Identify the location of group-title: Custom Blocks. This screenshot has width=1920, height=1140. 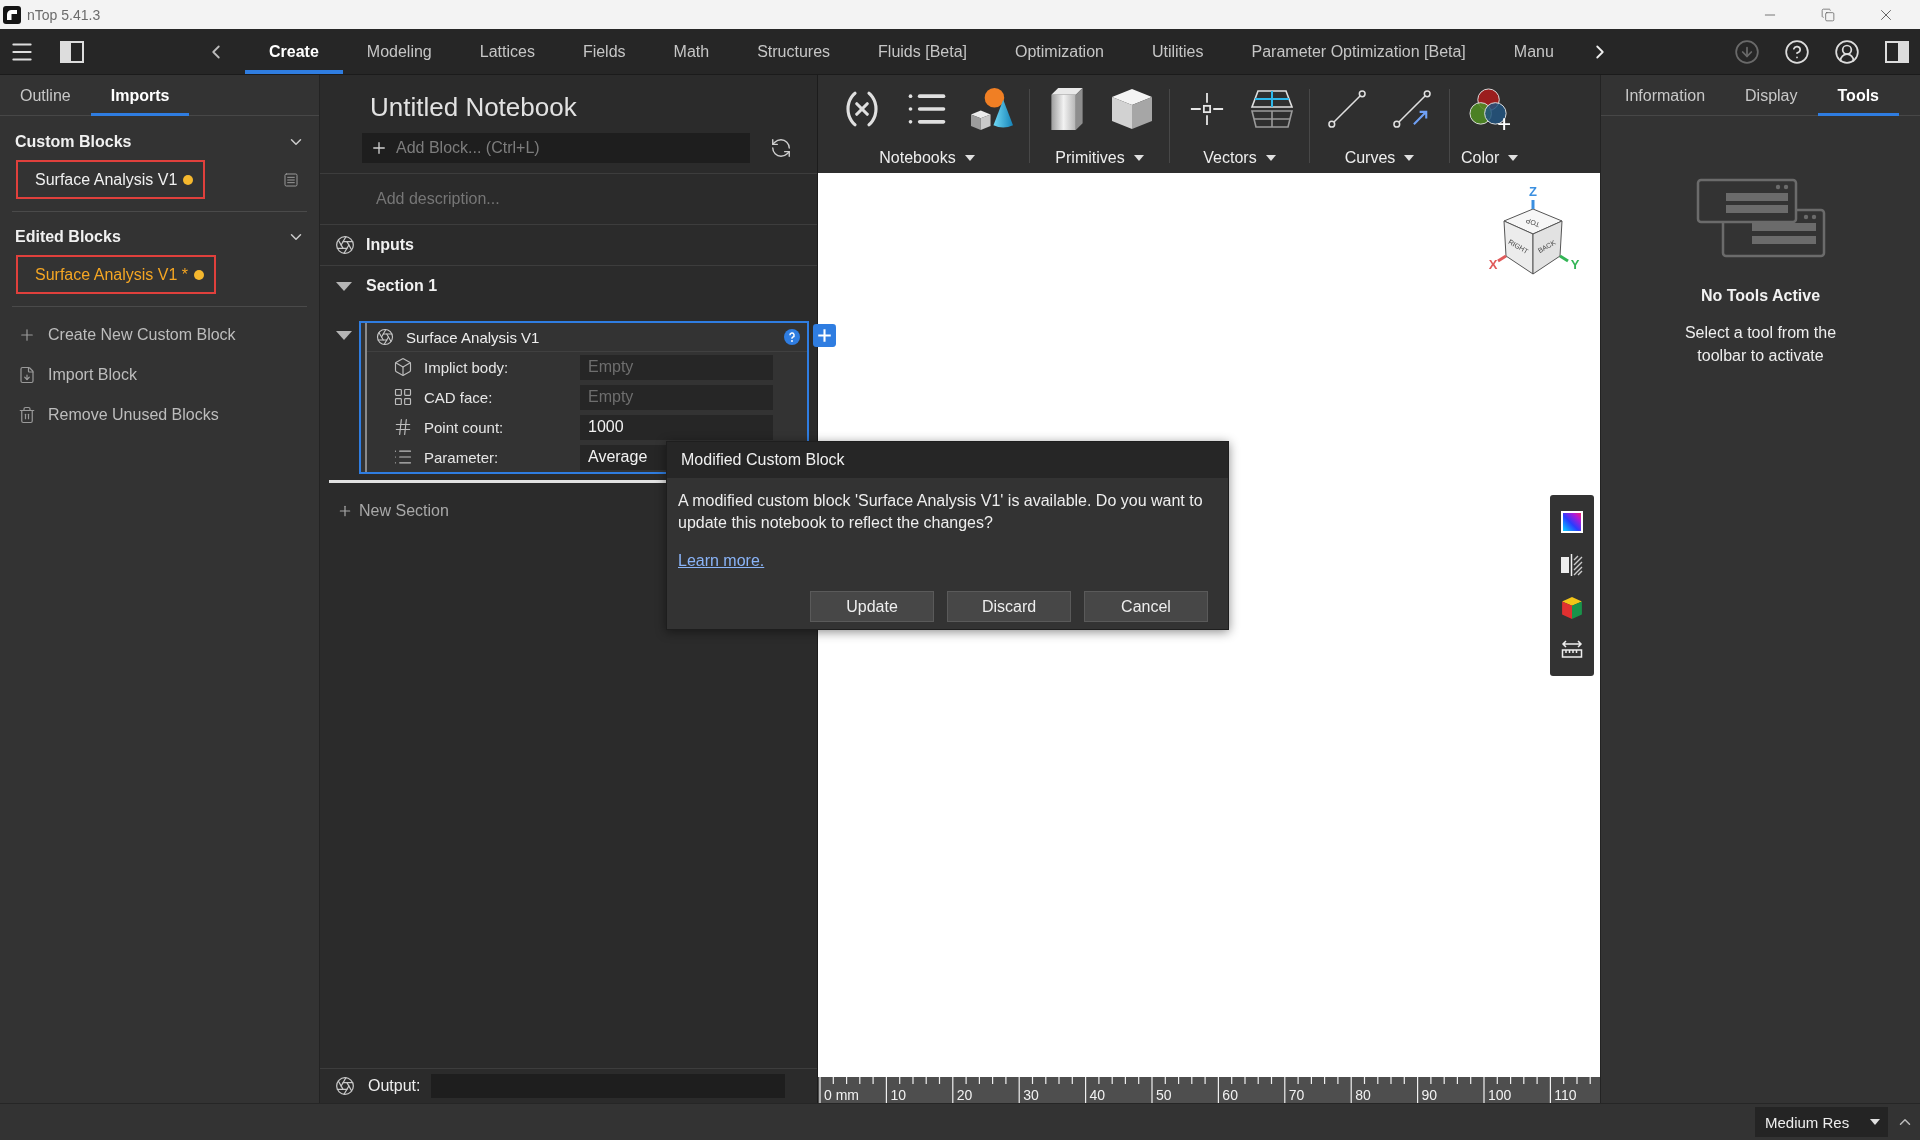
(73, 142).